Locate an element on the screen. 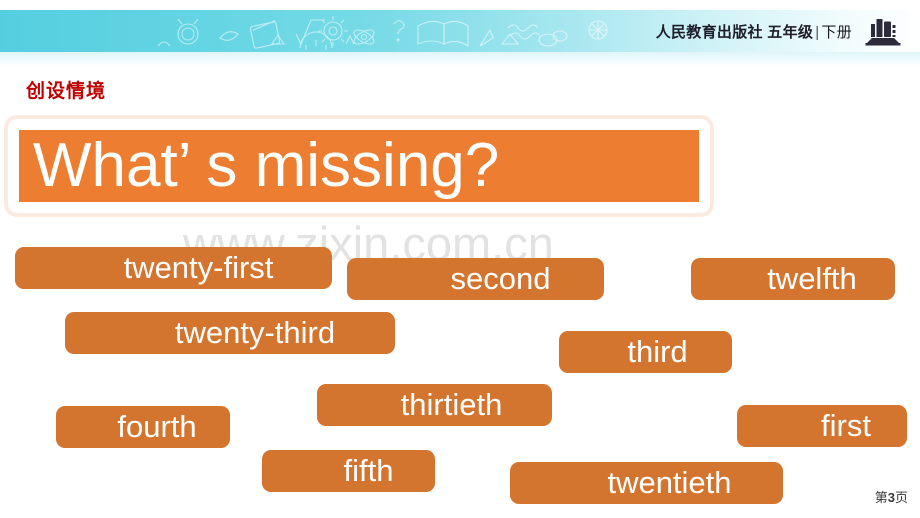 The width and height of the screenshot is (920, 518). word-tile-label: fourth is located at coordinates (157, 426).